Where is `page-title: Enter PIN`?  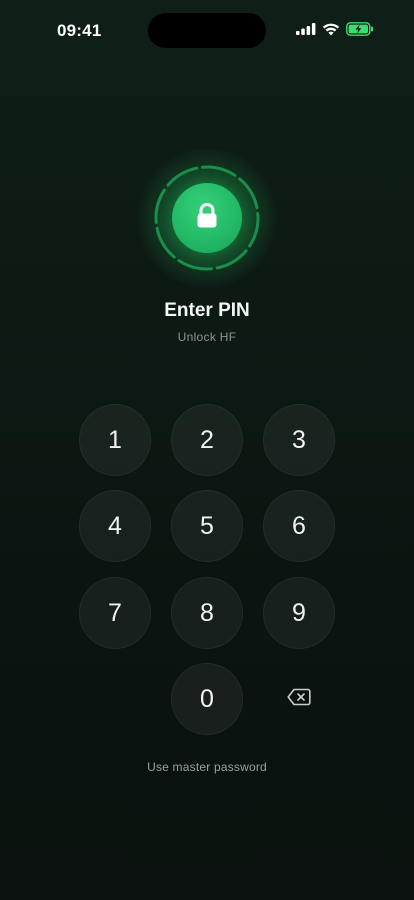 page-title: Enter PIN is located at coordinates (207, 310).